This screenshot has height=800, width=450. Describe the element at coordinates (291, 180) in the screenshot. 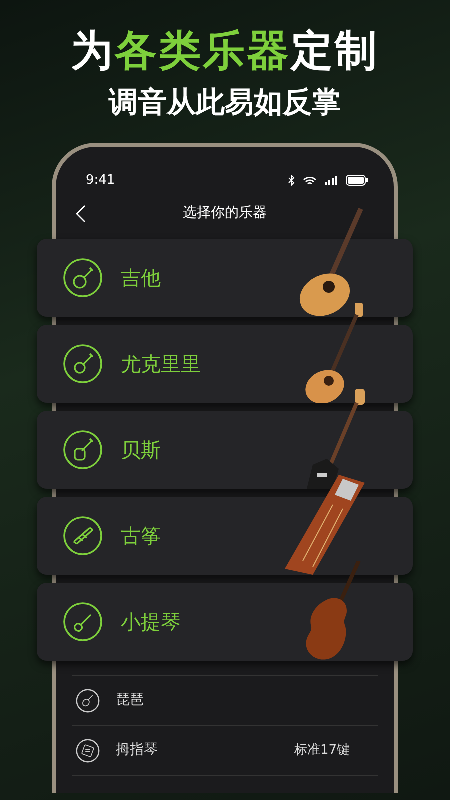

I see `bluetooth-icon` at that location.